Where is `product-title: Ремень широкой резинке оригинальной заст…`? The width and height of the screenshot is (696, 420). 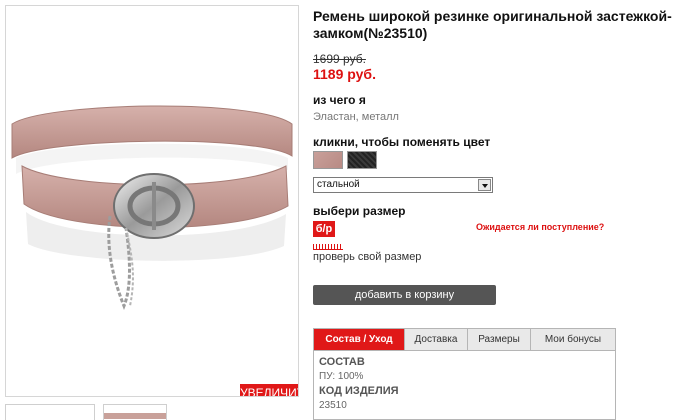
product-title: Ремень широкой резинке оригинальной заст… is located at coordinates (492, 24).